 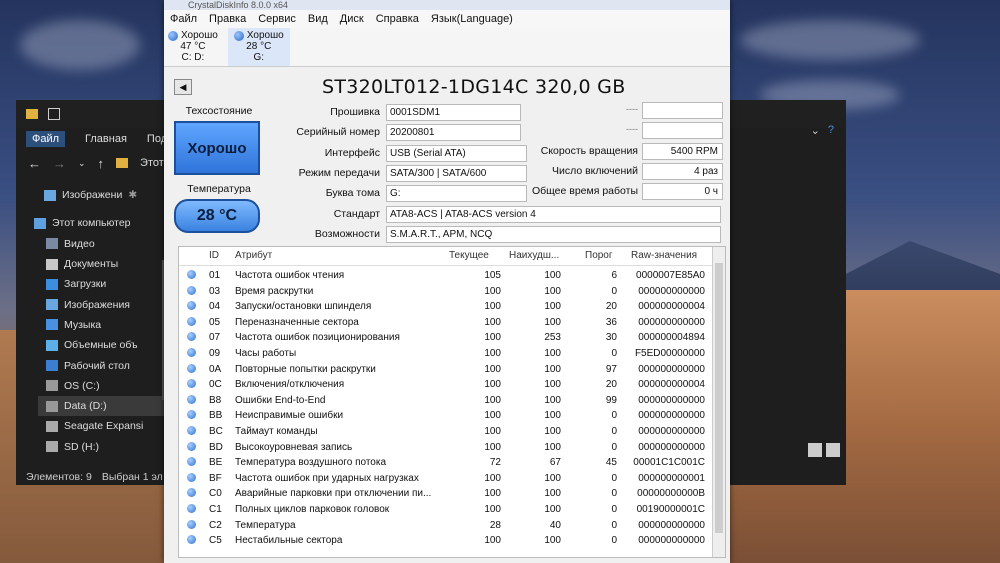 What do you see at coordinates (553, 234) in the screenshot?
I see `features-value: S.M.A.R.T., APM, NCQ` at bounding box center [553, 234].